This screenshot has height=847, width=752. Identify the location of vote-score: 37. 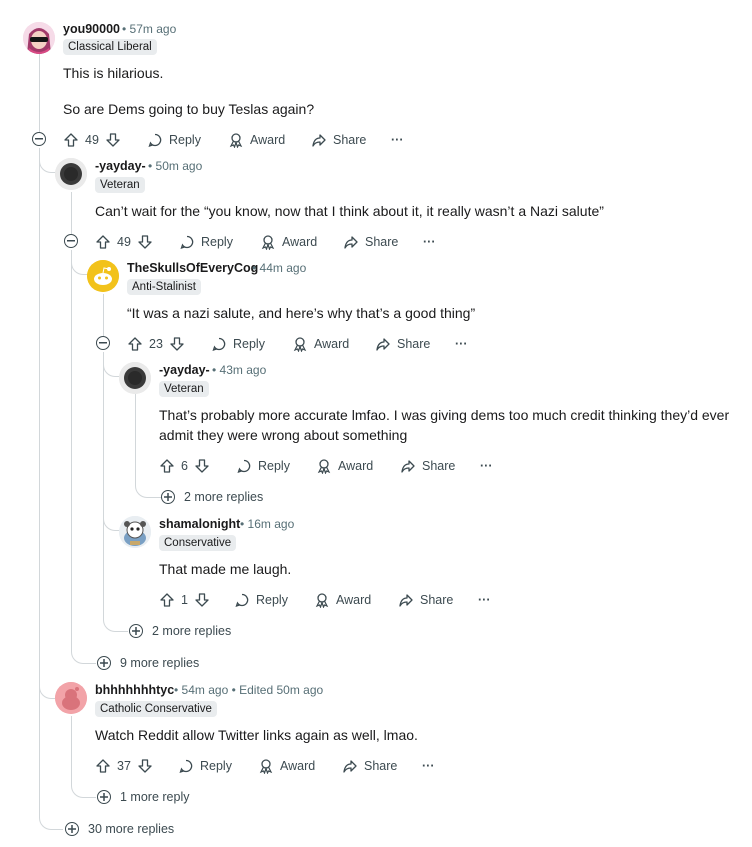
(124, 766).